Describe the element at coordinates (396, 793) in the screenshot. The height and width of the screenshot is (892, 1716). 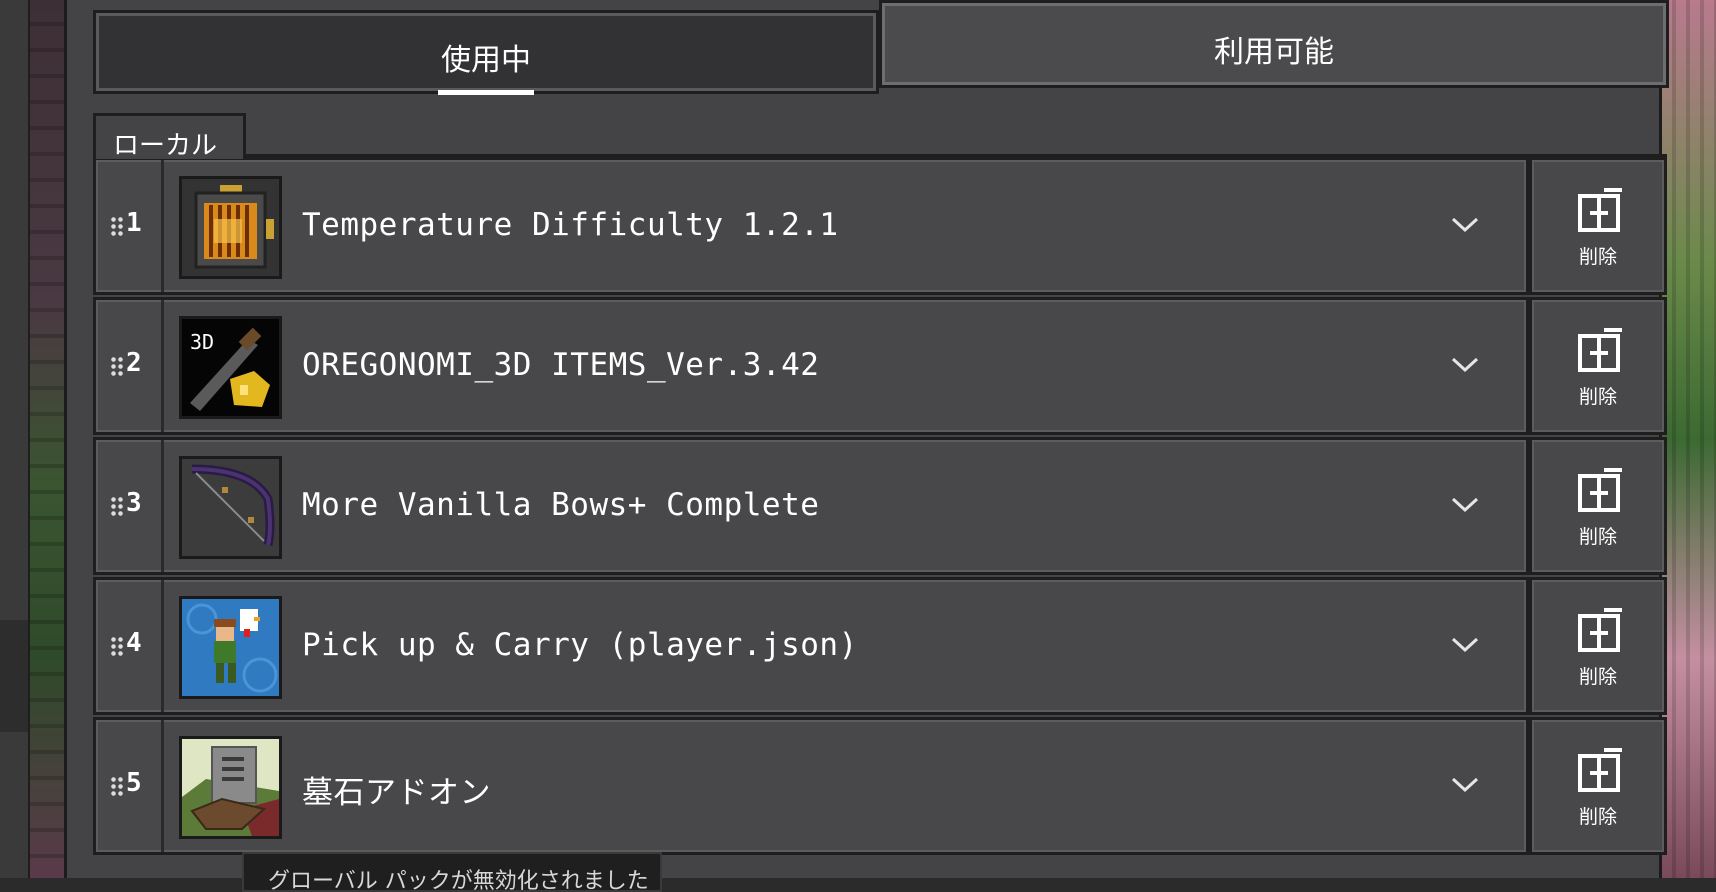
I see `pack-name: 墓石アドオン` at that location.